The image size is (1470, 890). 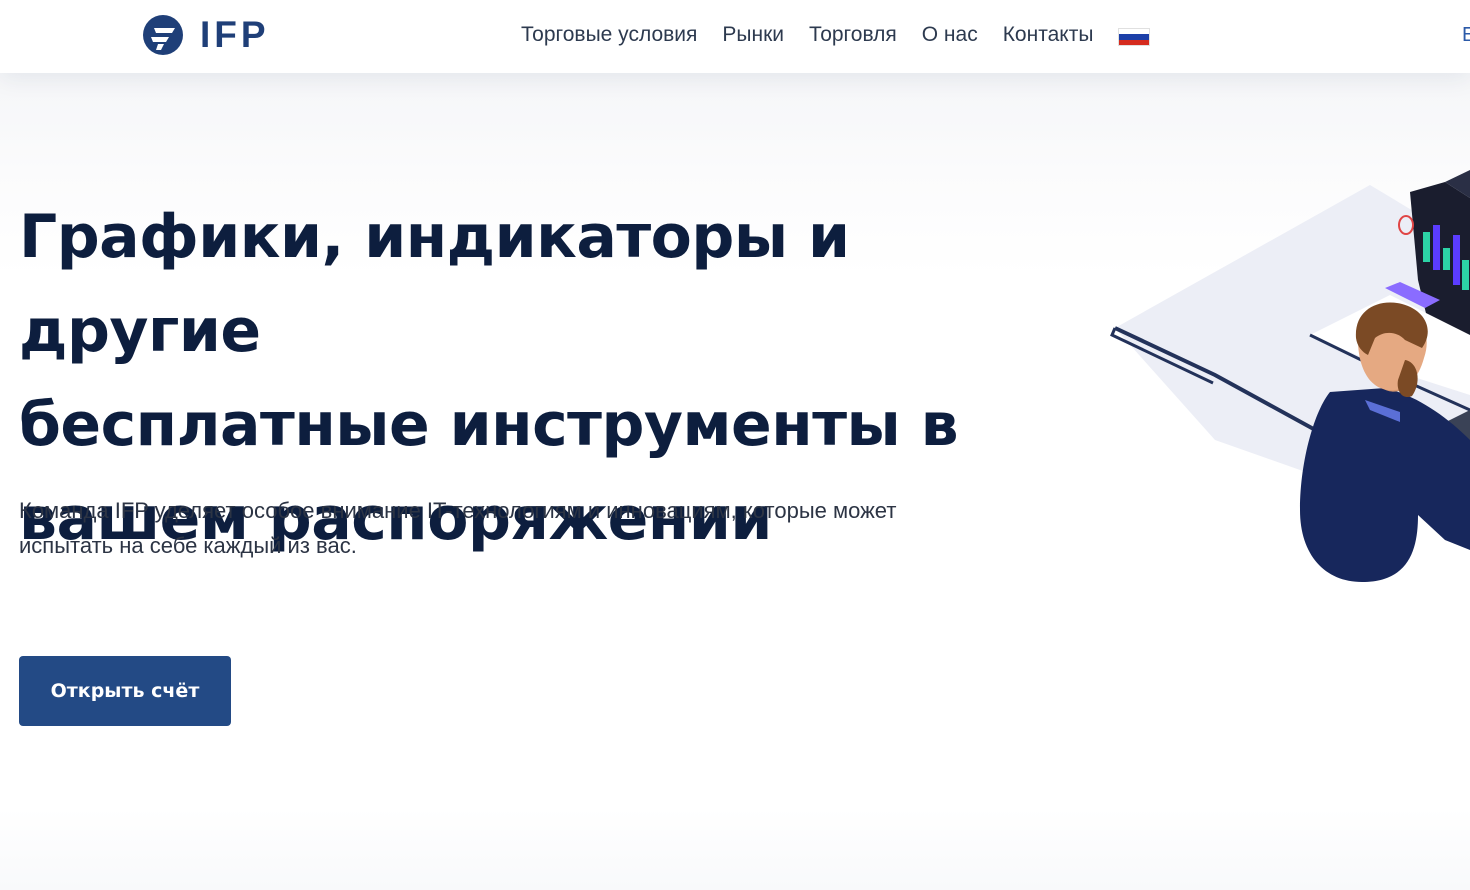 I want to click on description-line-2: испытать на себе каждый из вас., so click(x=188, y=545).